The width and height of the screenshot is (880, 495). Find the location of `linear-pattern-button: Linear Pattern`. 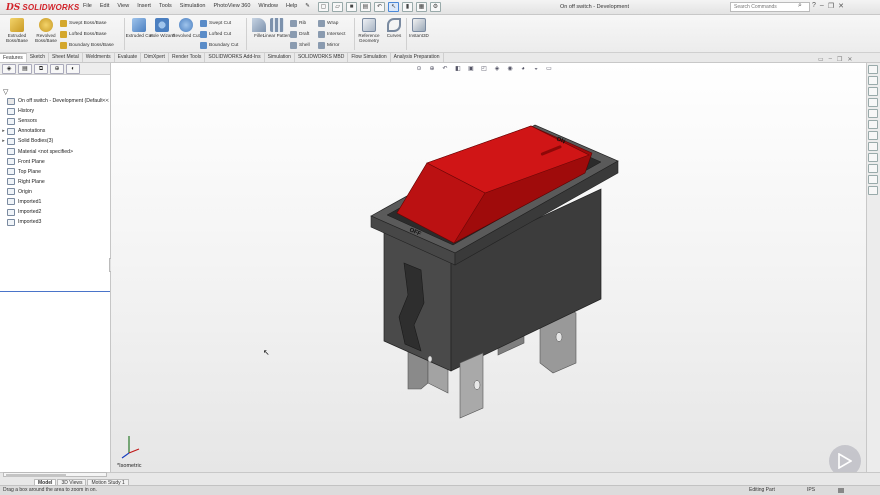

linear-pattern-button: Linear Pattern is located at coordinates (277, 28).